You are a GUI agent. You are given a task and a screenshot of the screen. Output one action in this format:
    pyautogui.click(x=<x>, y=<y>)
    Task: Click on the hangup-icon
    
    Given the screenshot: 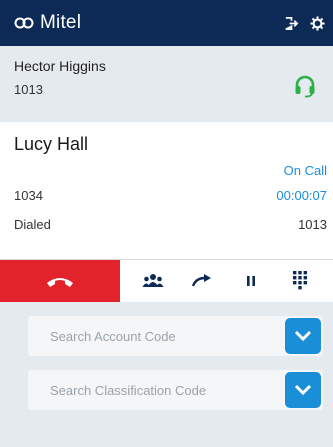 What is the action you would take?
    pyautogui.click(x=60, y=282)
    